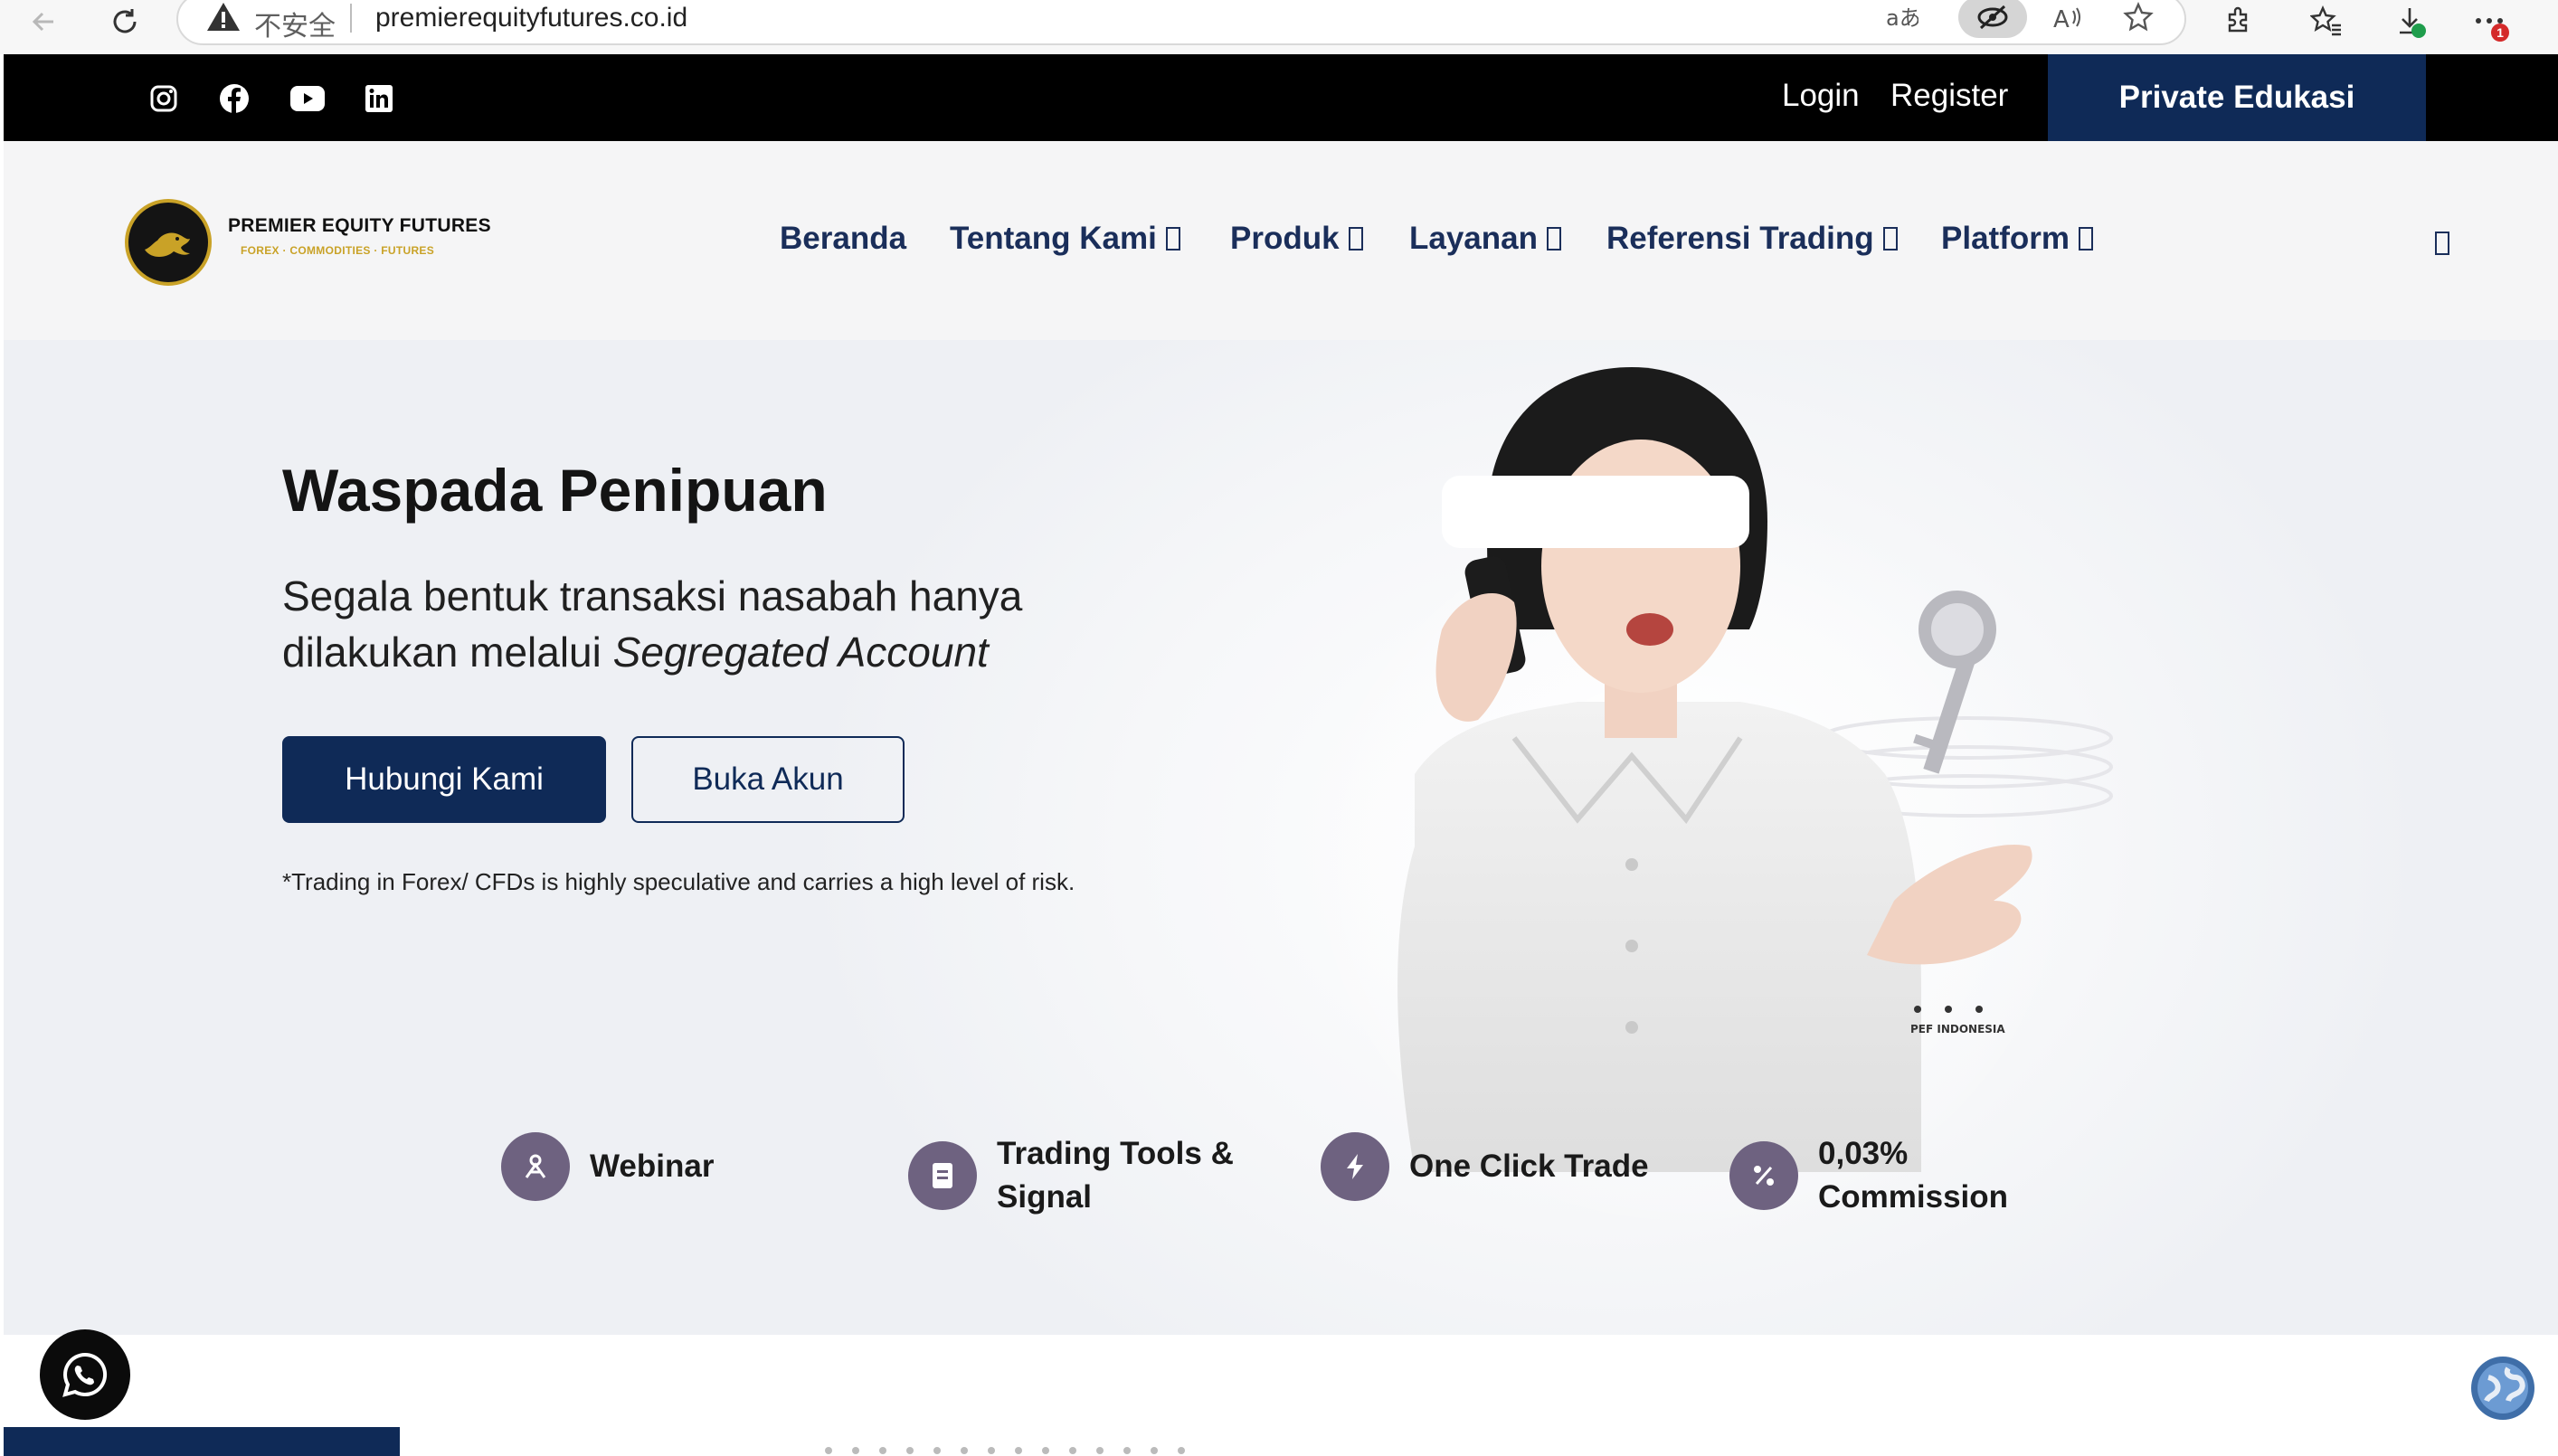 This screenshot has height=1456, width=2558. Describe the element at coordinates (168, 242) in the screenshot. I see `logo-emblem` at that location.